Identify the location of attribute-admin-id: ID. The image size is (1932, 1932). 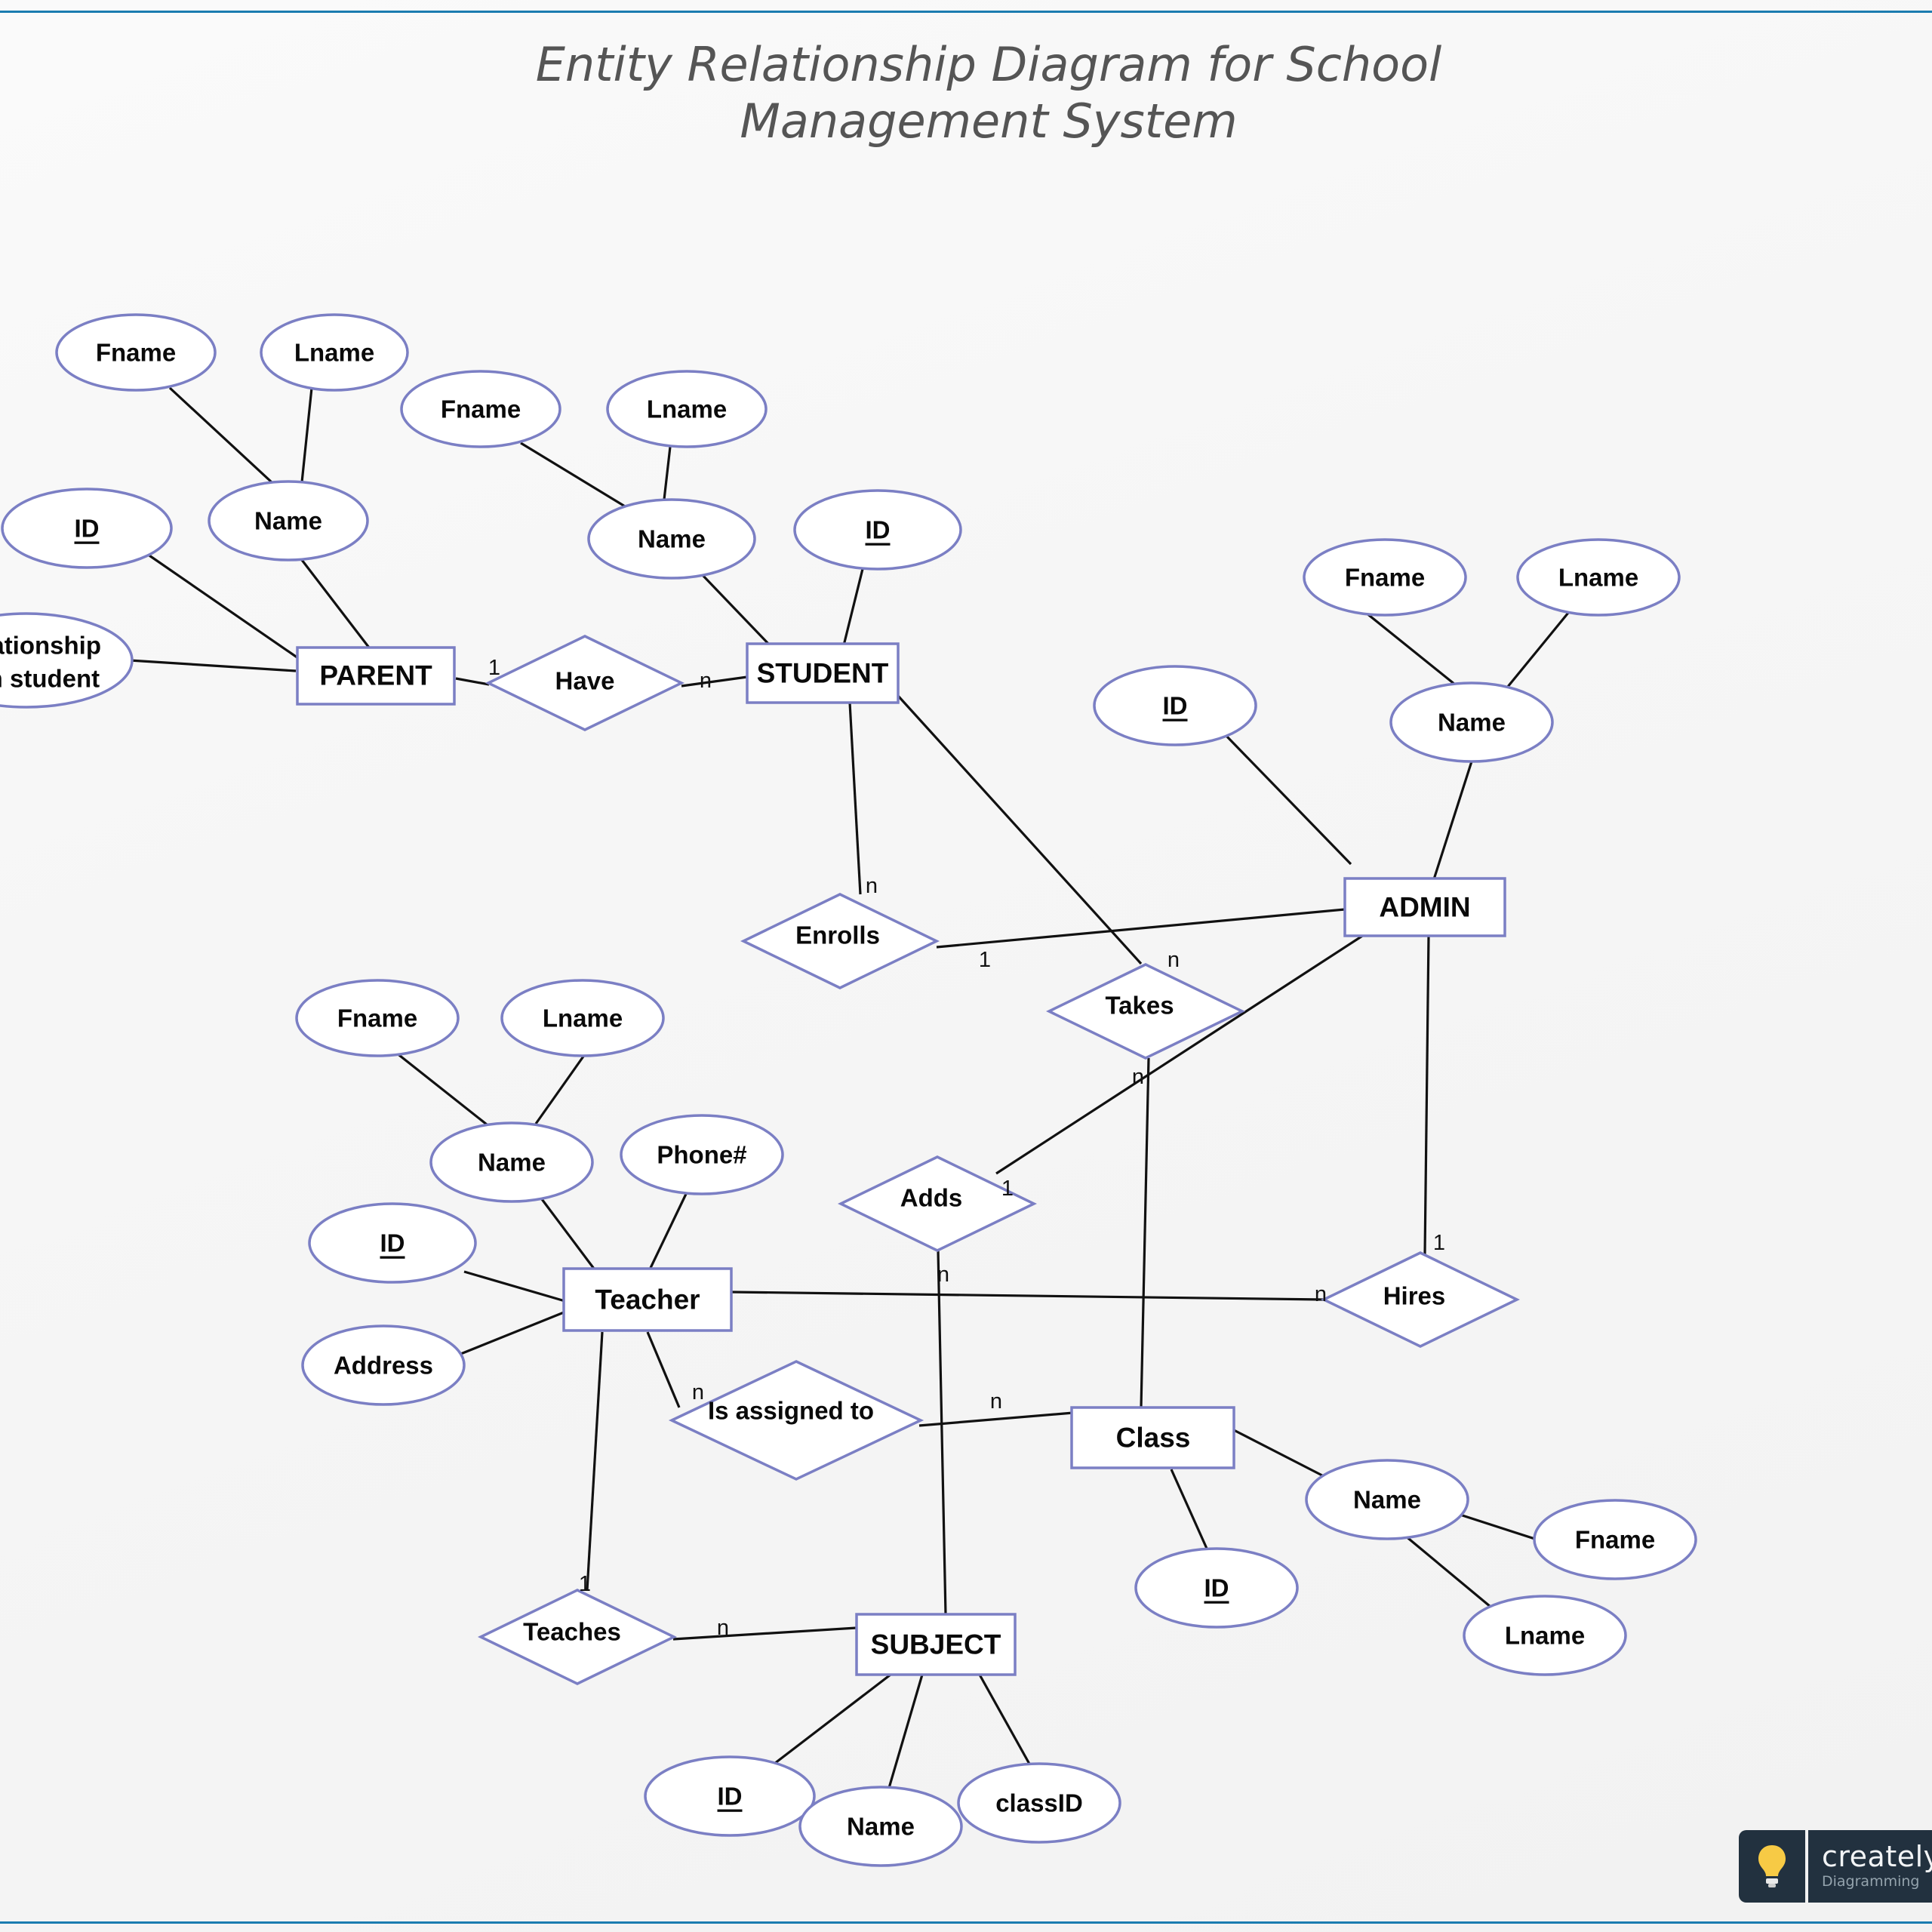
(1175, 705).